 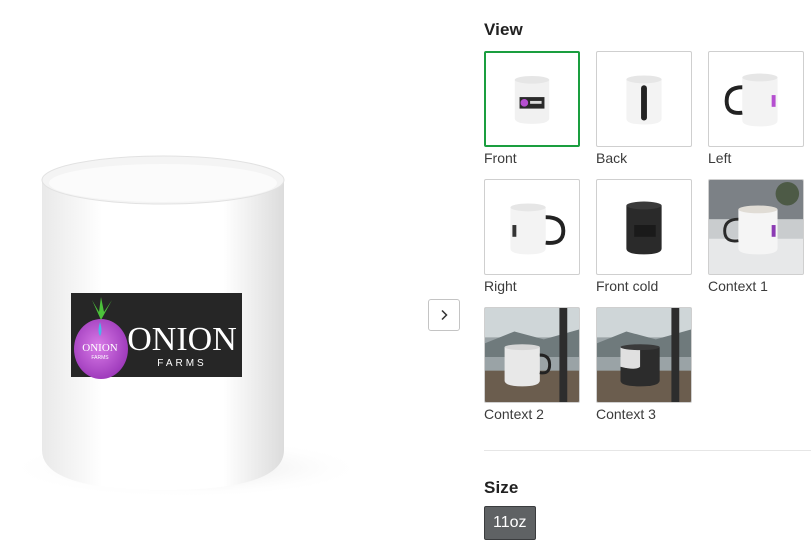 I want to click on thumb-context-1: Context 1, so click(x=756, y=236).